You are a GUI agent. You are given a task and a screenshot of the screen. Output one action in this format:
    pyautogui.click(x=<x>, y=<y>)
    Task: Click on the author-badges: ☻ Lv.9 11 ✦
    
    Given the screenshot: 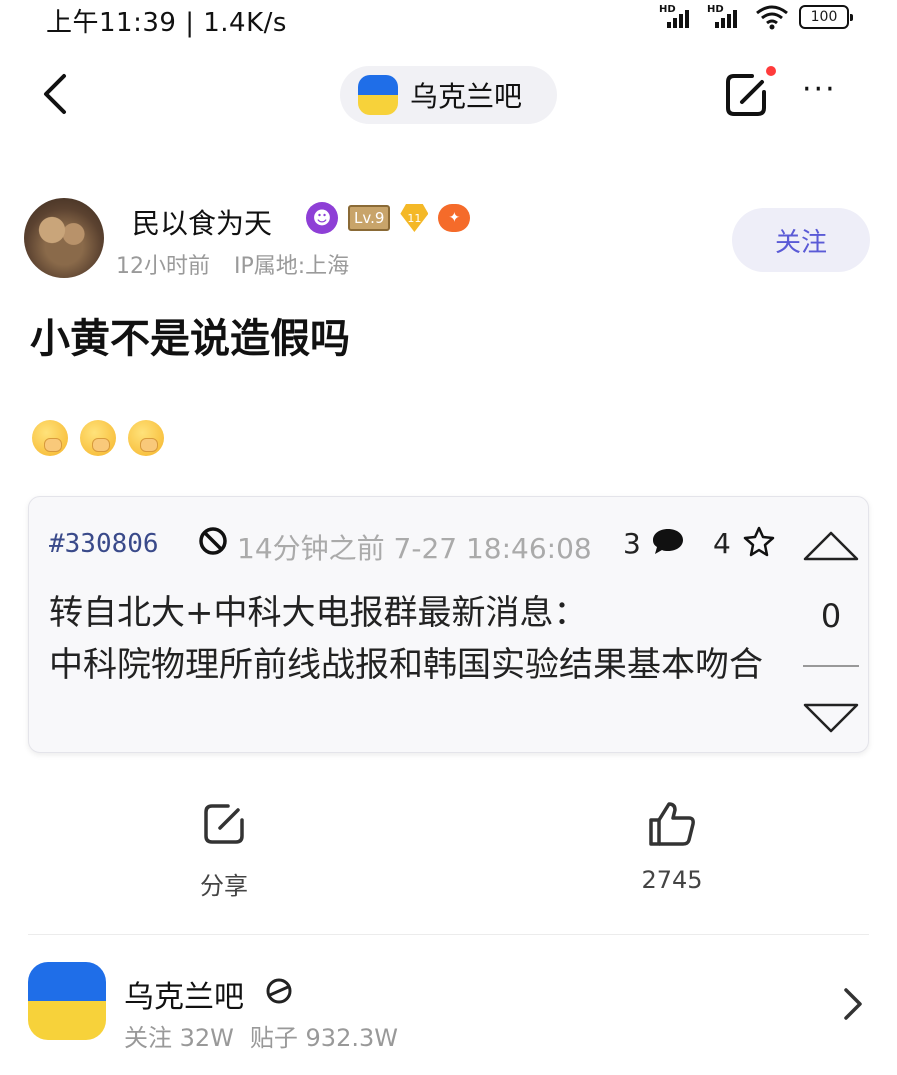 What is the action you would take?
    pyautogui.click(x=388, y=218)
    